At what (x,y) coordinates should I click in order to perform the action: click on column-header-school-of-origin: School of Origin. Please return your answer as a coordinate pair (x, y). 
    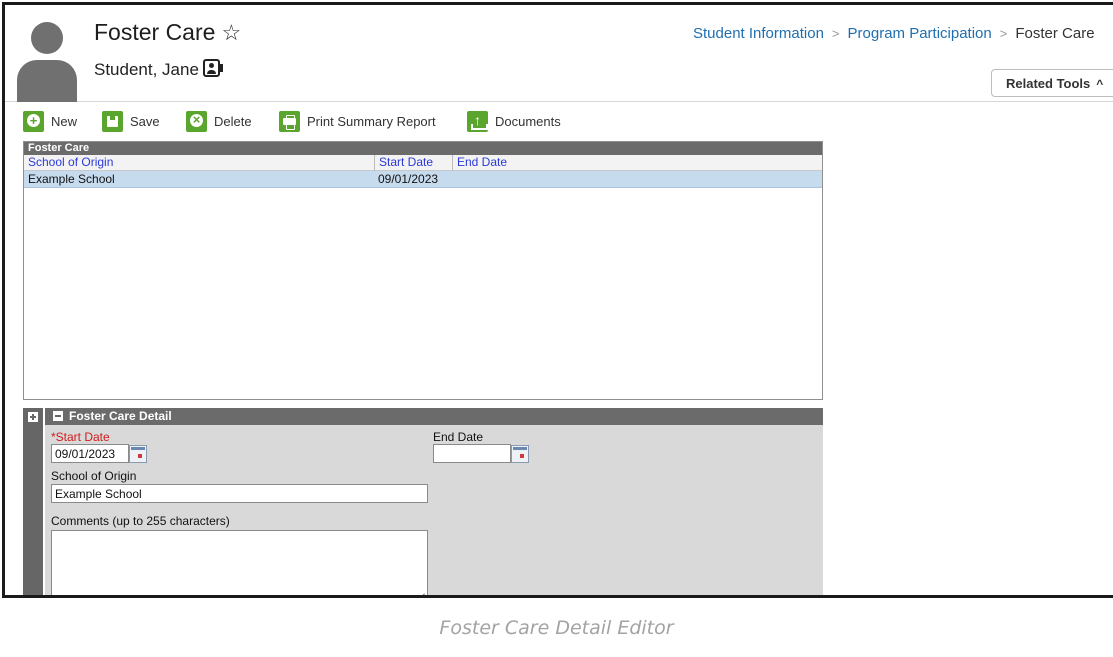
    Looking at the image, I should click on (199, 163).